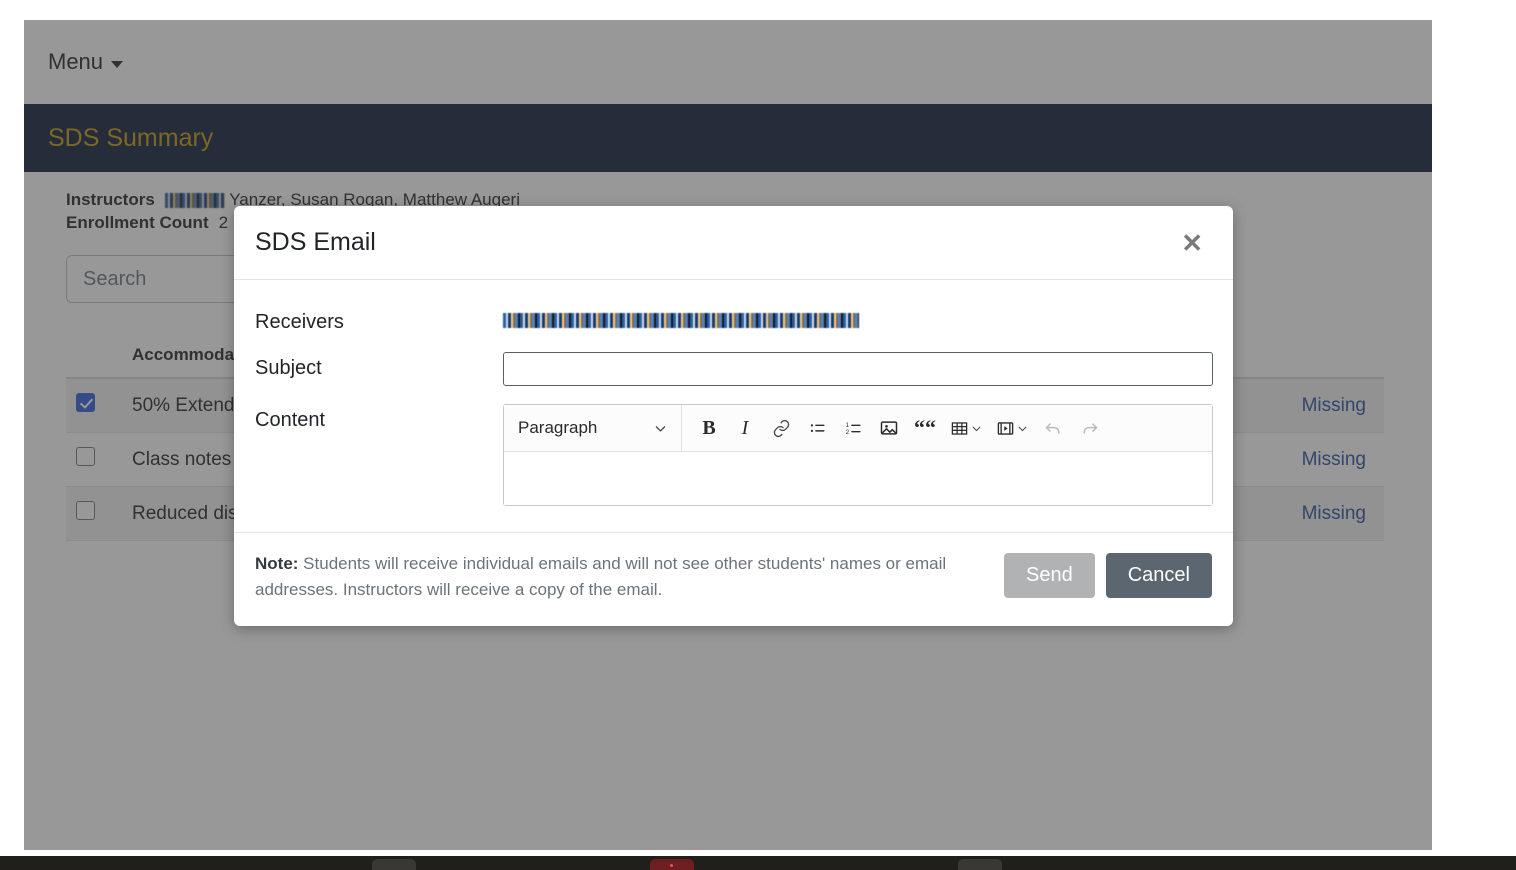 The width and height of the screenshot is (1516, 870). What do you see at coordinates (1158, 575) in the screenshot?
I see `cancel-button: Cancel` at bounding box center [1158, 575].